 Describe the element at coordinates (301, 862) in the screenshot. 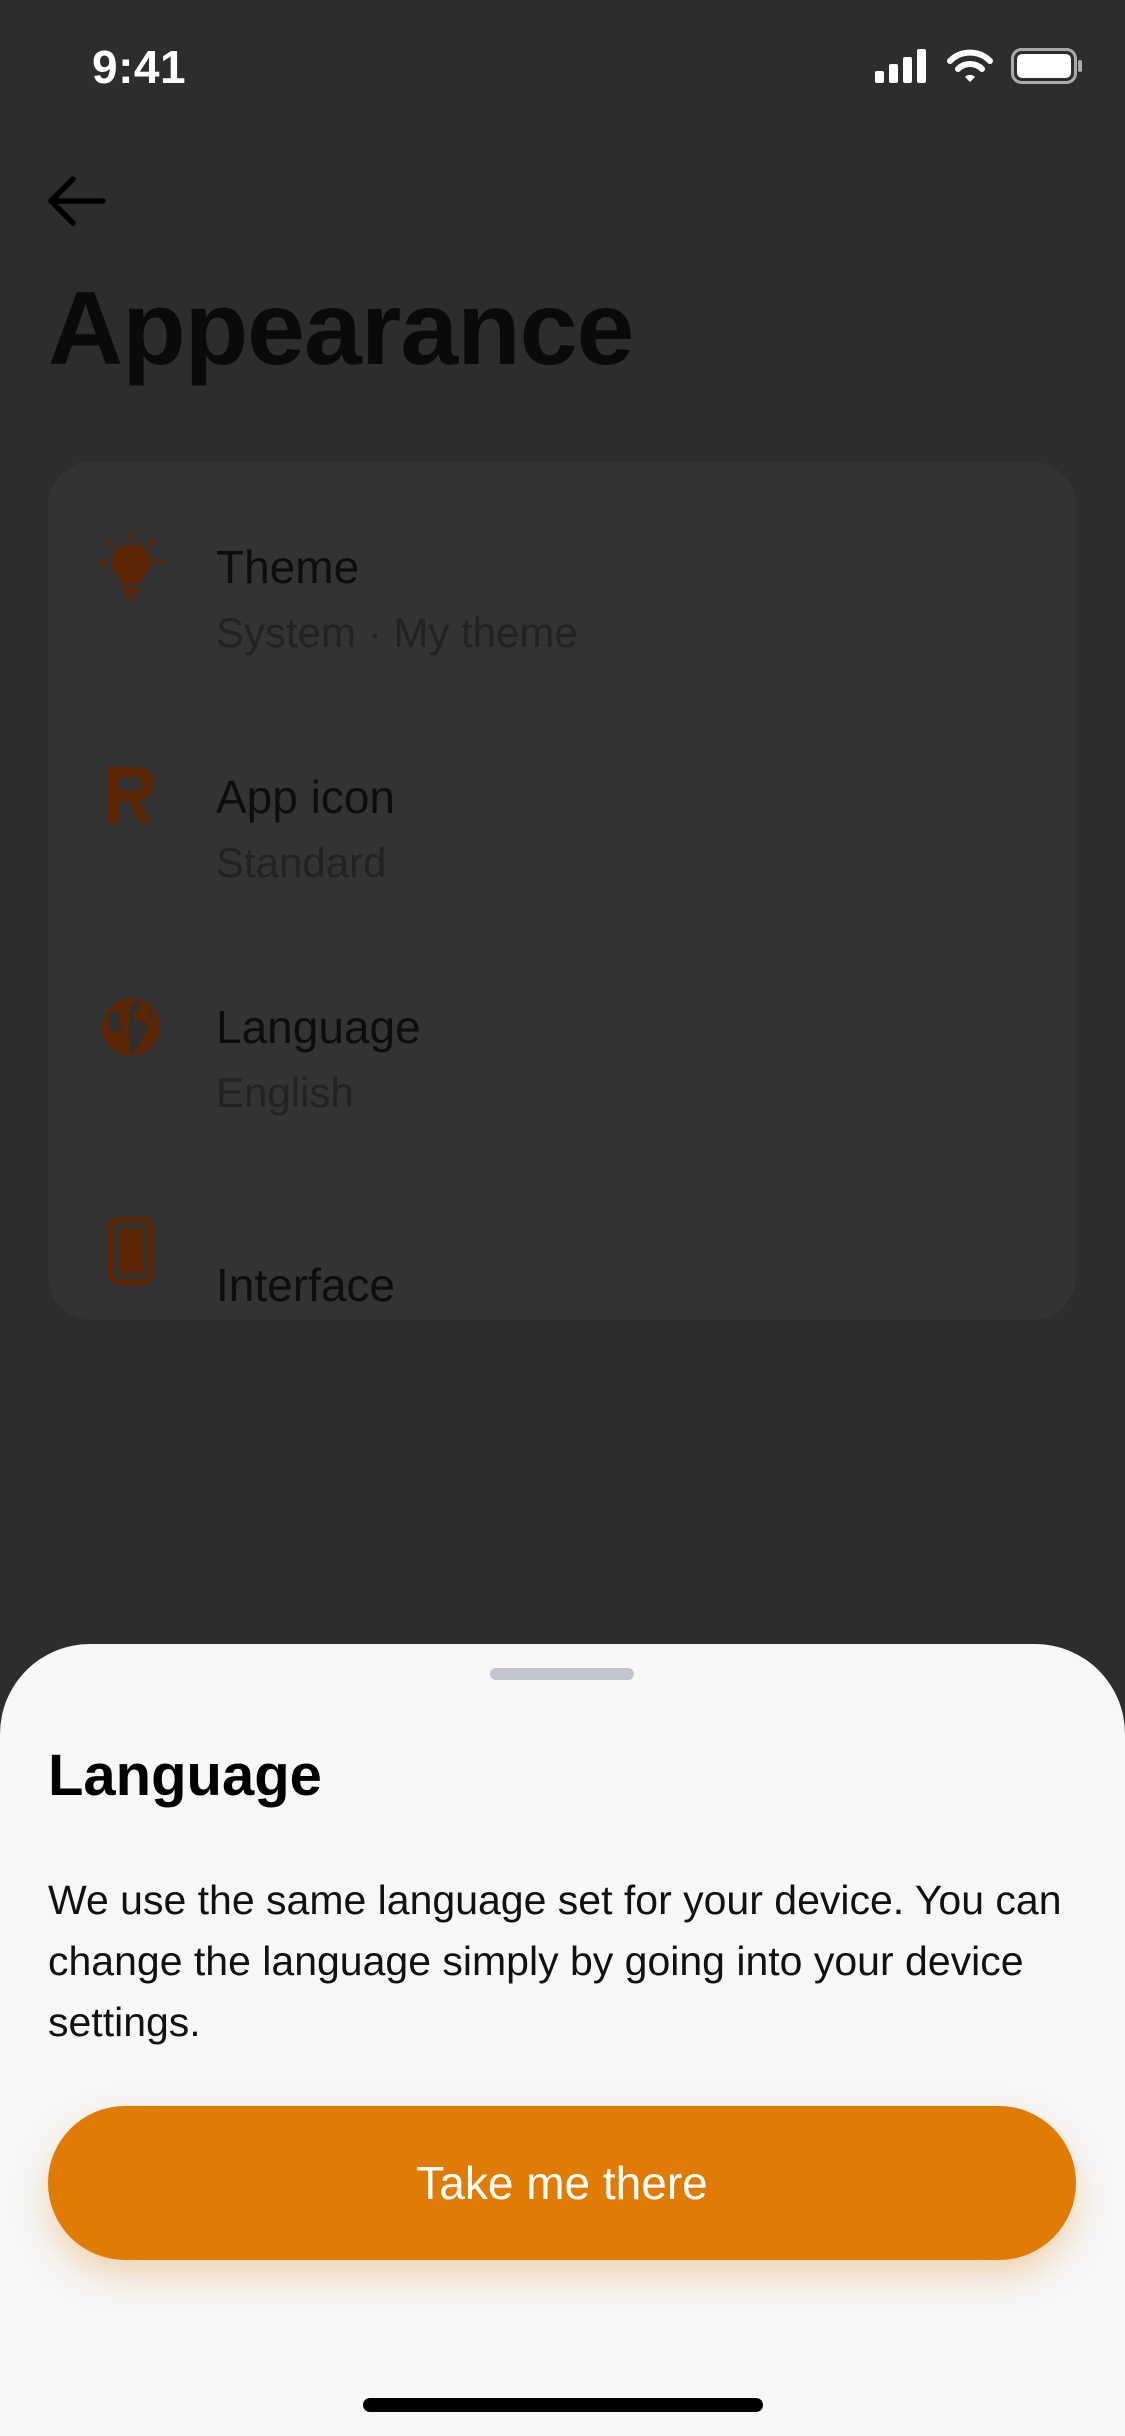

I see `setting-subtitle: Standard` at that location.